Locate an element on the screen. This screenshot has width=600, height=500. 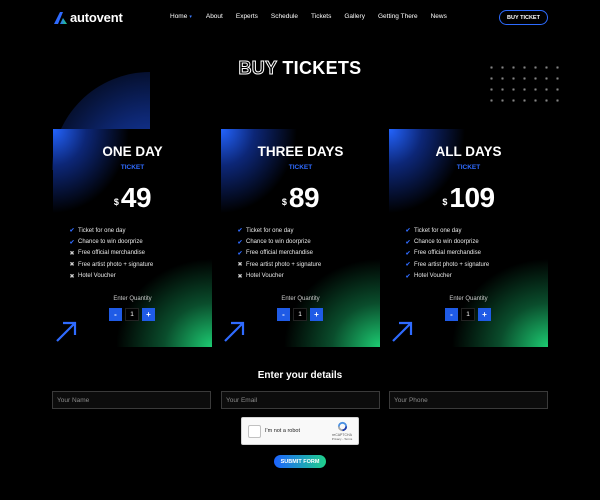
feature-item: ✖ Free official merchandise is located at coordinates (110, 253).